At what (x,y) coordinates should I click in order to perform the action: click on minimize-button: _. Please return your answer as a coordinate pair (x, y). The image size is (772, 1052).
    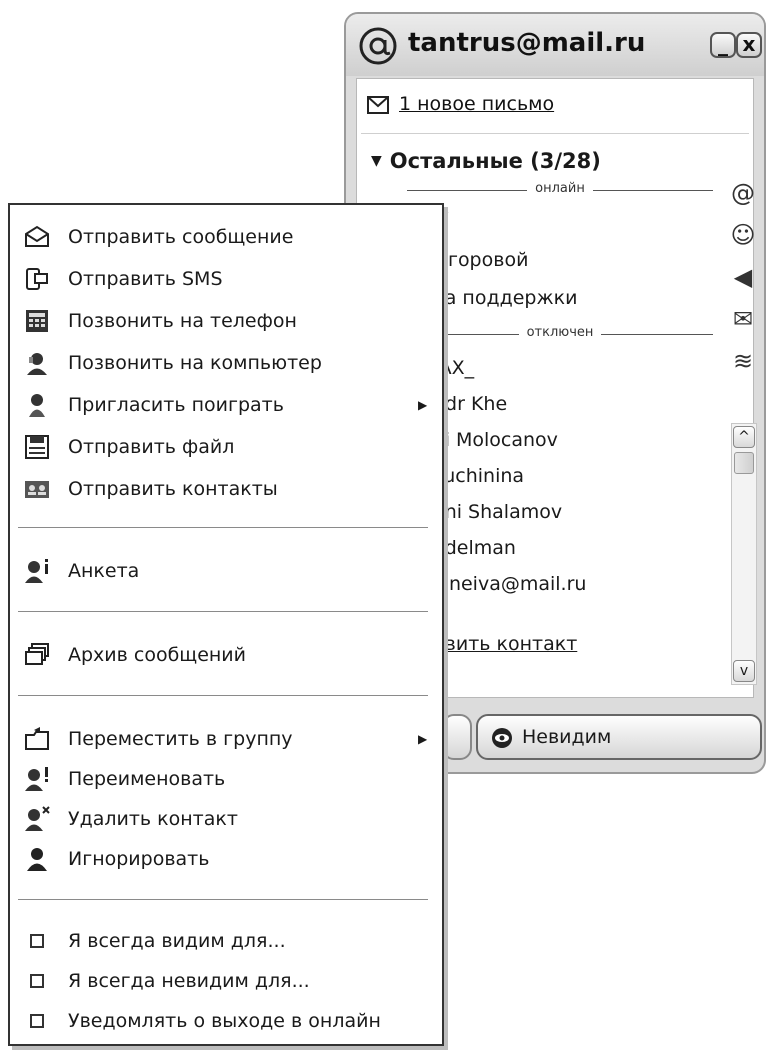
    Looking at the image, I should click on (723, 45).